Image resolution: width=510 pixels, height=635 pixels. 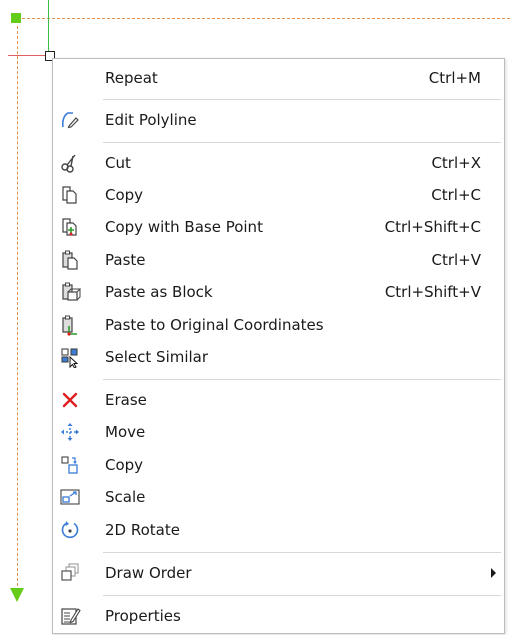 What do you see at coordinates (125, 260) in the screenshot?
I see `menu-item-label: Paste` at bounding box center [125, 260].